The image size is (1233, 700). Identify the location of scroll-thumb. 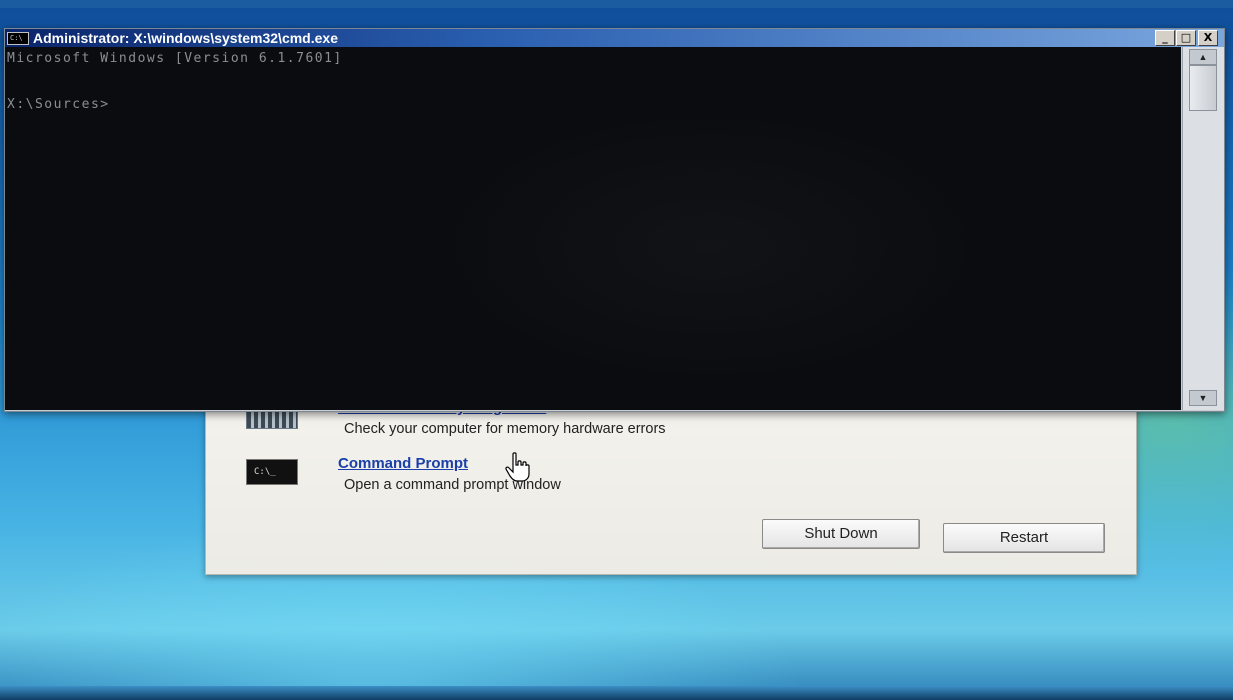
(1203, 88).